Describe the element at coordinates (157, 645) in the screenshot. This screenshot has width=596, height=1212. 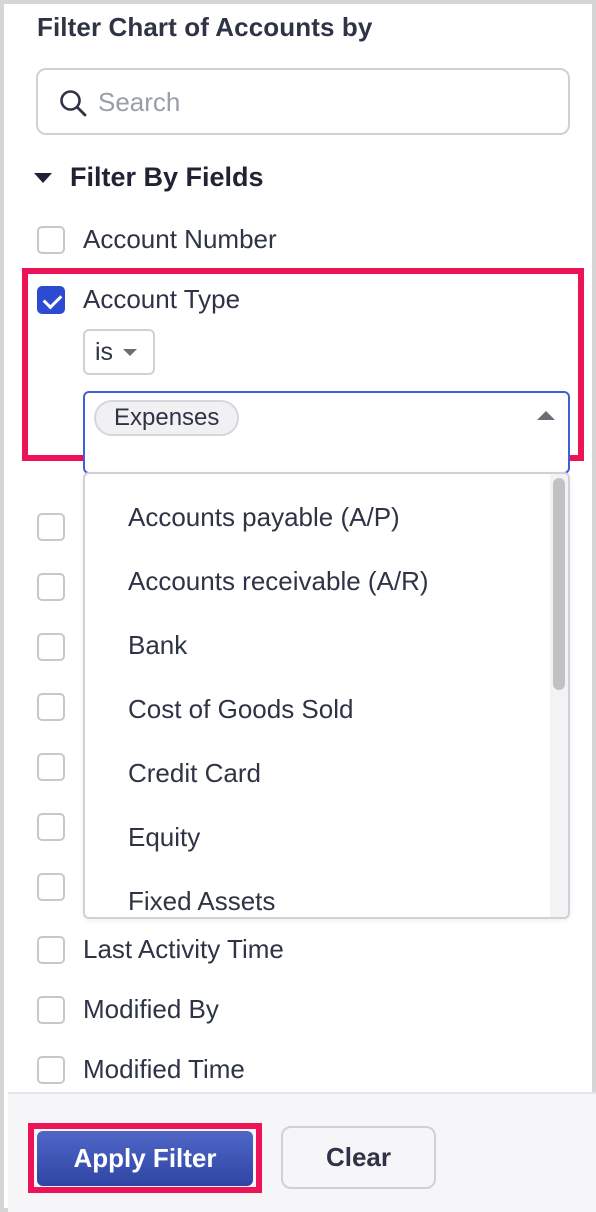
I see `option-bank: Bank` at that location.